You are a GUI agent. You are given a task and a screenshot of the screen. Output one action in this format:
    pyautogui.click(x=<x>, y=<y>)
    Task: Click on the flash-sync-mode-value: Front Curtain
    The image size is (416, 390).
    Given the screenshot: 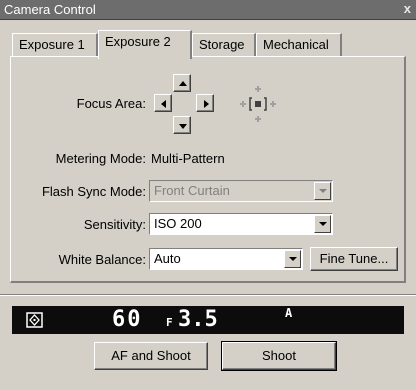 What is the action you would take?
    pyautogui.click(x=192, y=190)
    